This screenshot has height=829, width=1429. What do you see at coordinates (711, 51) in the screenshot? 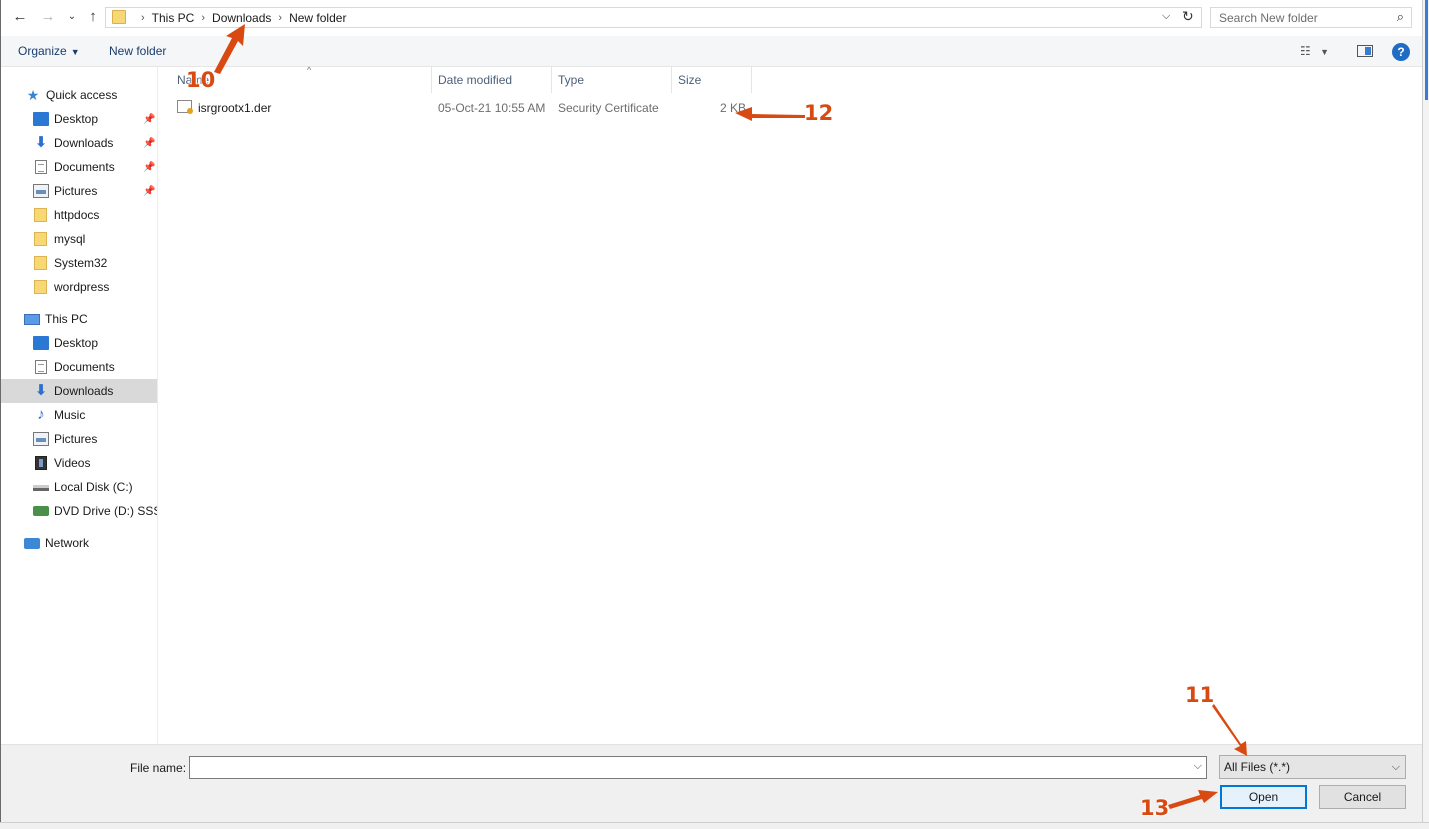
I see `command-bar: Organize ▼ New folder ☷ ▼ ?` at bounding box center [711, 51].